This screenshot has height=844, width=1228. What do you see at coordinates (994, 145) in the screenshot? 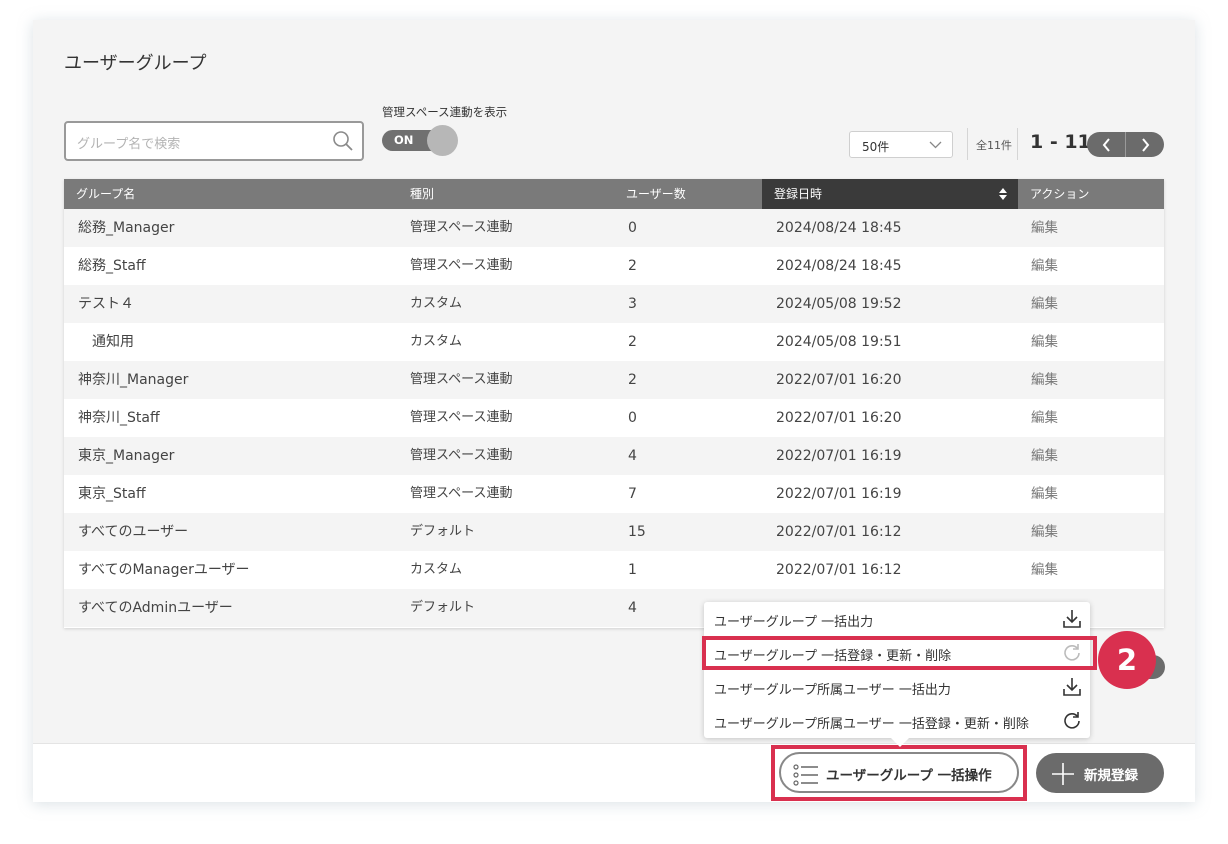
I see `total-count: 全11件` at bounding box center [994, 145].